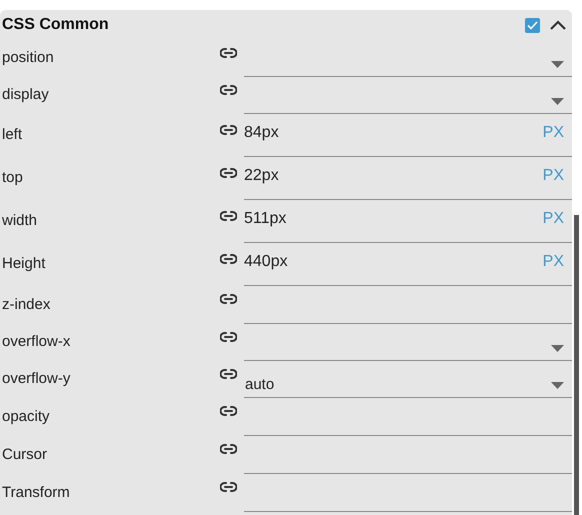  What do you see at coordinates (23, 264) in the screenshot?
I see `property-label: Height` at bounding box center [23, 264].